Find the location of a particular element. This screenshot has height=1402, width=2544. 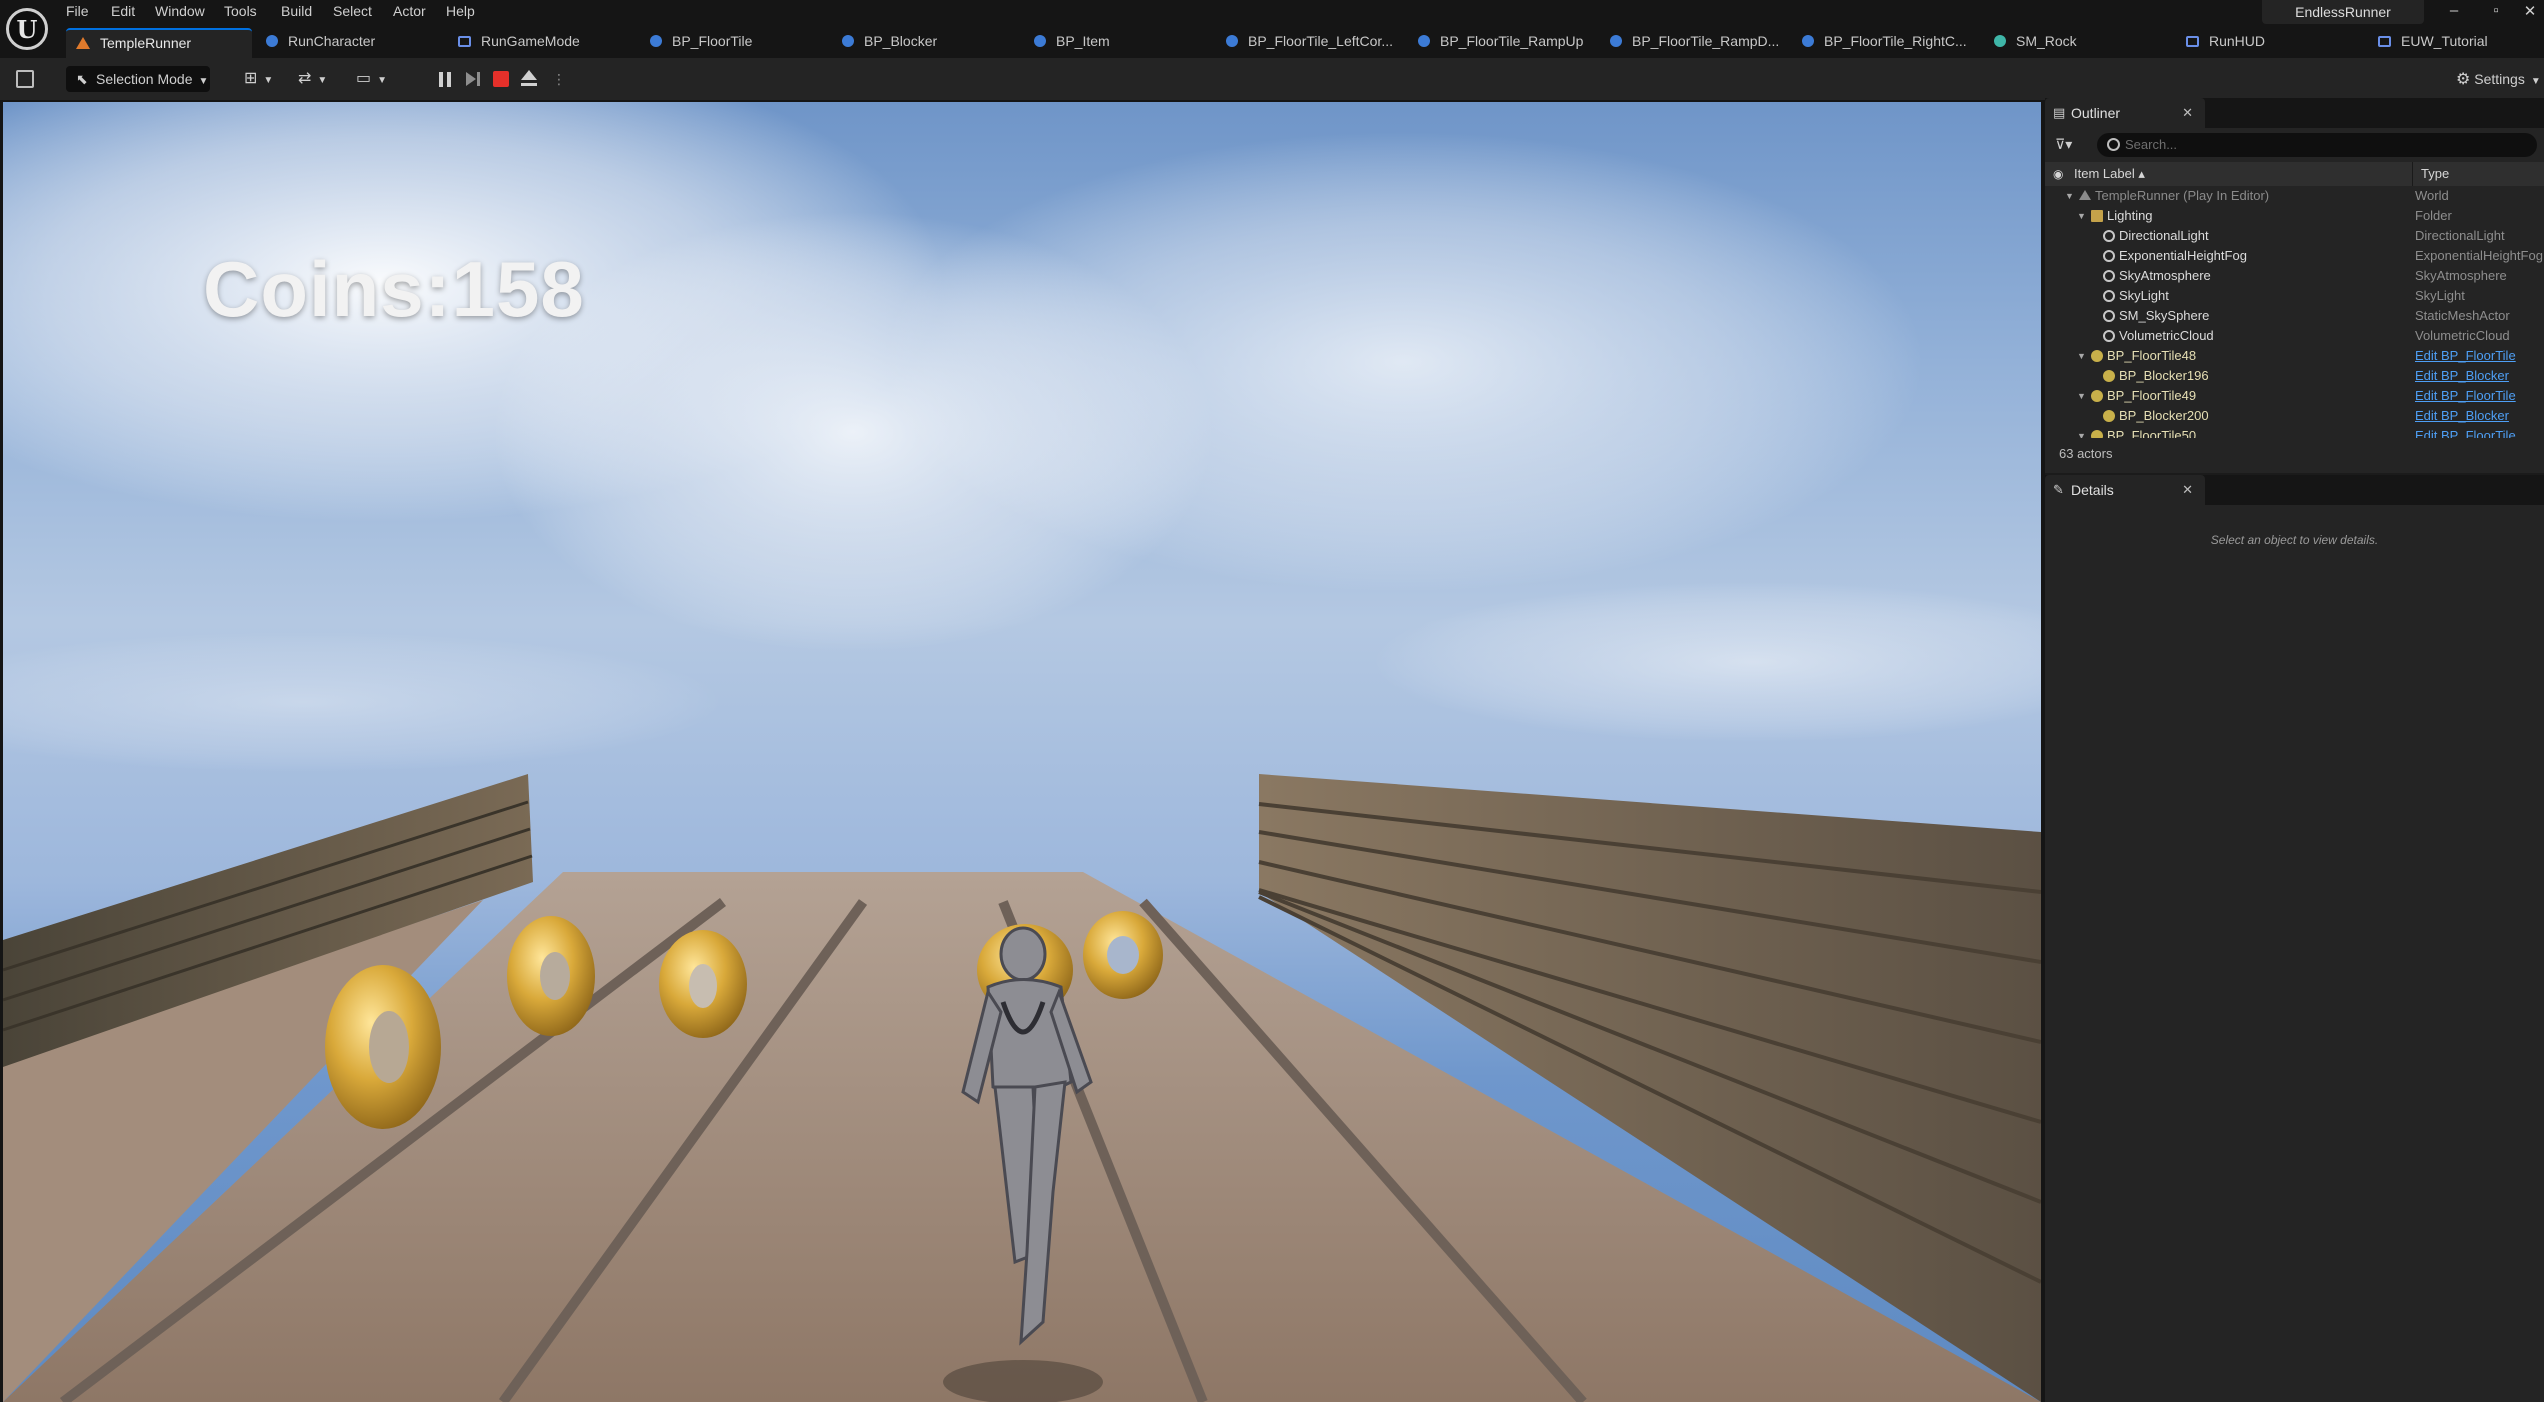

actor-count: 63 actors is located at coordinates (2086, 453).